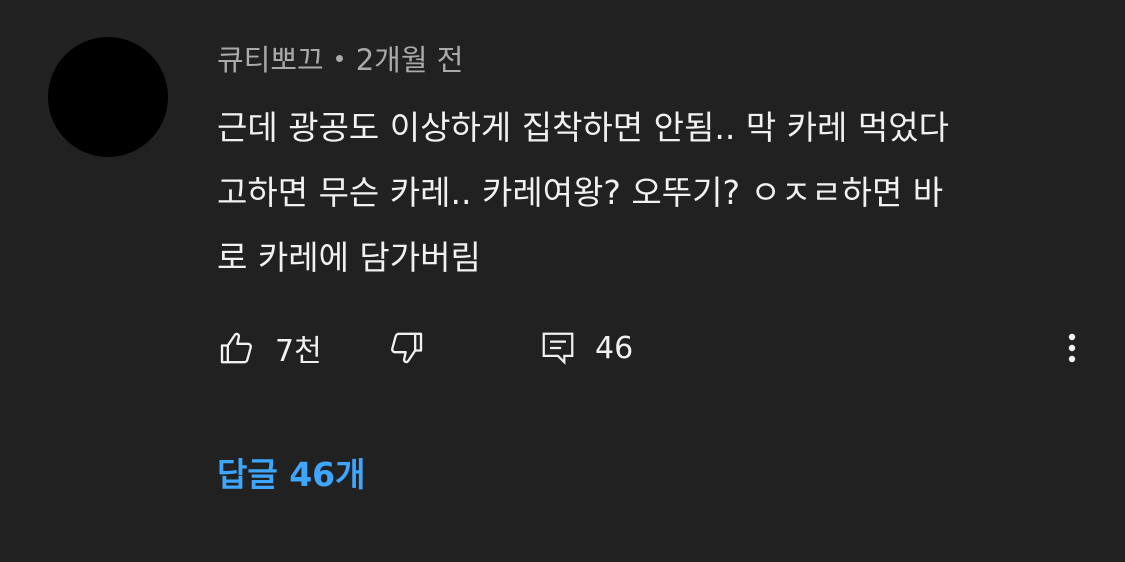 This screenshot has width=1125, height=562. What do you see at coordinates (298, 351) in the screenshot?
I see `like-count: 7천` at bounding box center [298, 351].